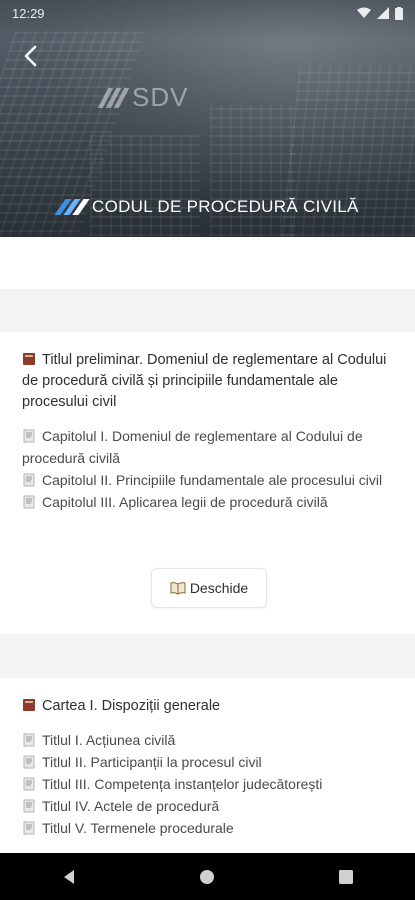 Image resolution: width=415 pixels, height=900 pixels. I want to click on status-bar: 12:29, so click(207, 13).